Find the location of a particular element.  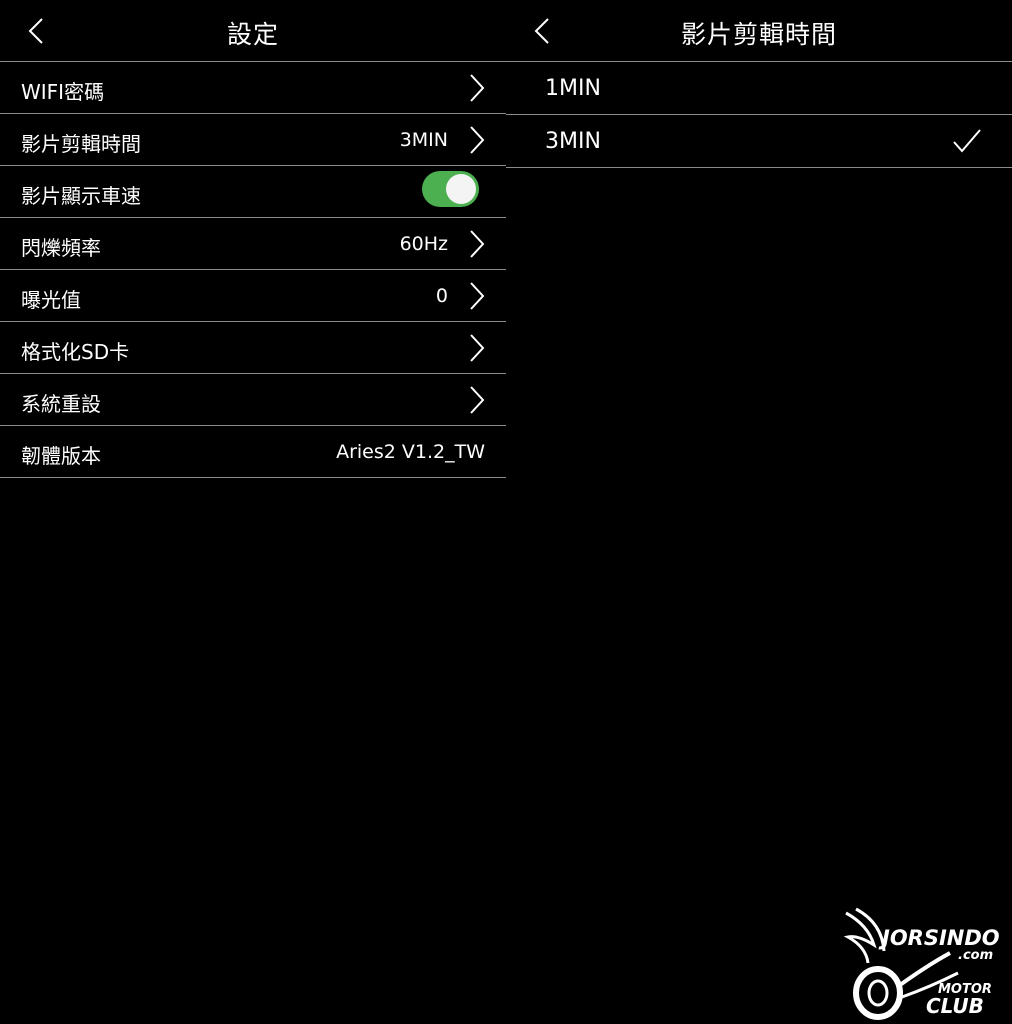

setting-row-system-reset: 系統重設 is located at coordinates (253, 400).